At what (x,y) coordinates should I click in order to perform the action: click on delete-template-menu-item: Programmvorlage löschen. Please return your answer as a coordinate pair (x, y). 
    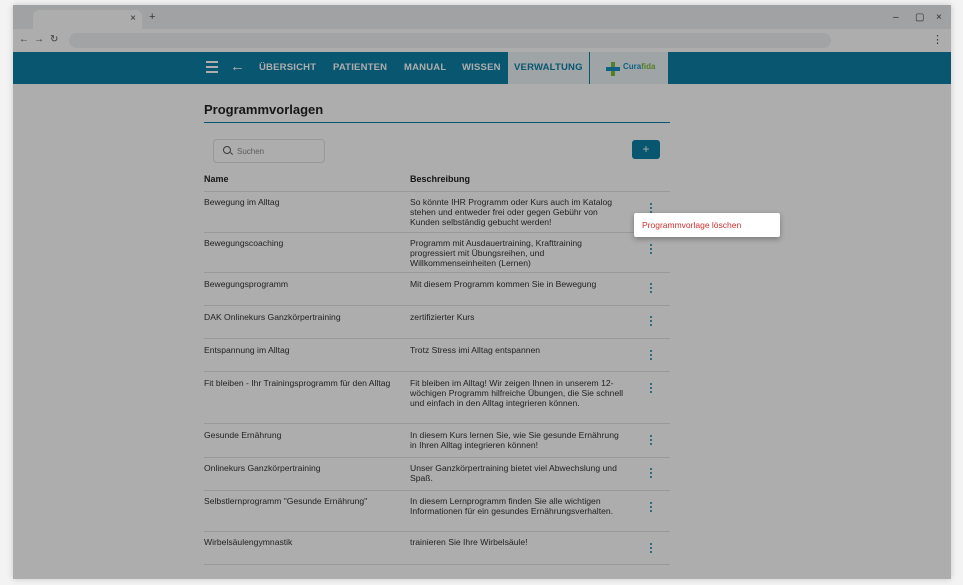
    Looking at the image, I should click on (691, 225).